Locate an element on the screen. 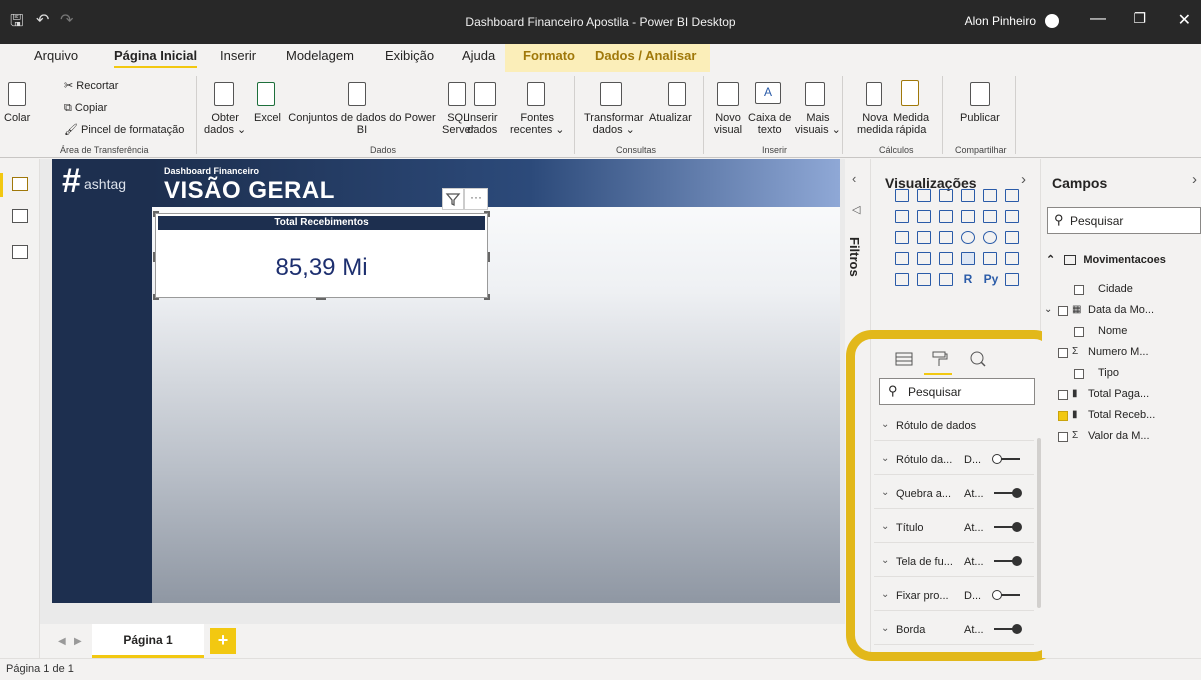  chevron-down-icon: ⌄ is located at coordinates (1048, 309).